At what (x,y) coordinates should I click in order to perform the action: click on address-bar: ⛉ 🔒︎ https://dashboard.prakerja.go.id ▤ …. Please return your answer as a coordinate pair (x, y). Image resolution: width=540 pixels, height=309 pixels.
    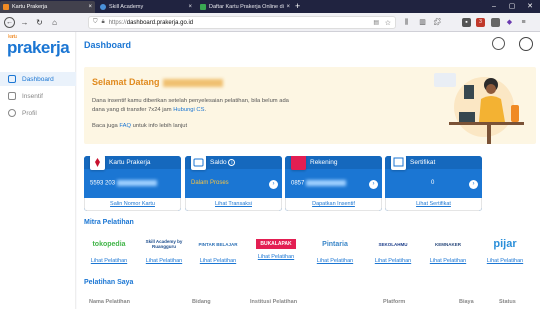
    Looking at the image, I should click on (242, 22).